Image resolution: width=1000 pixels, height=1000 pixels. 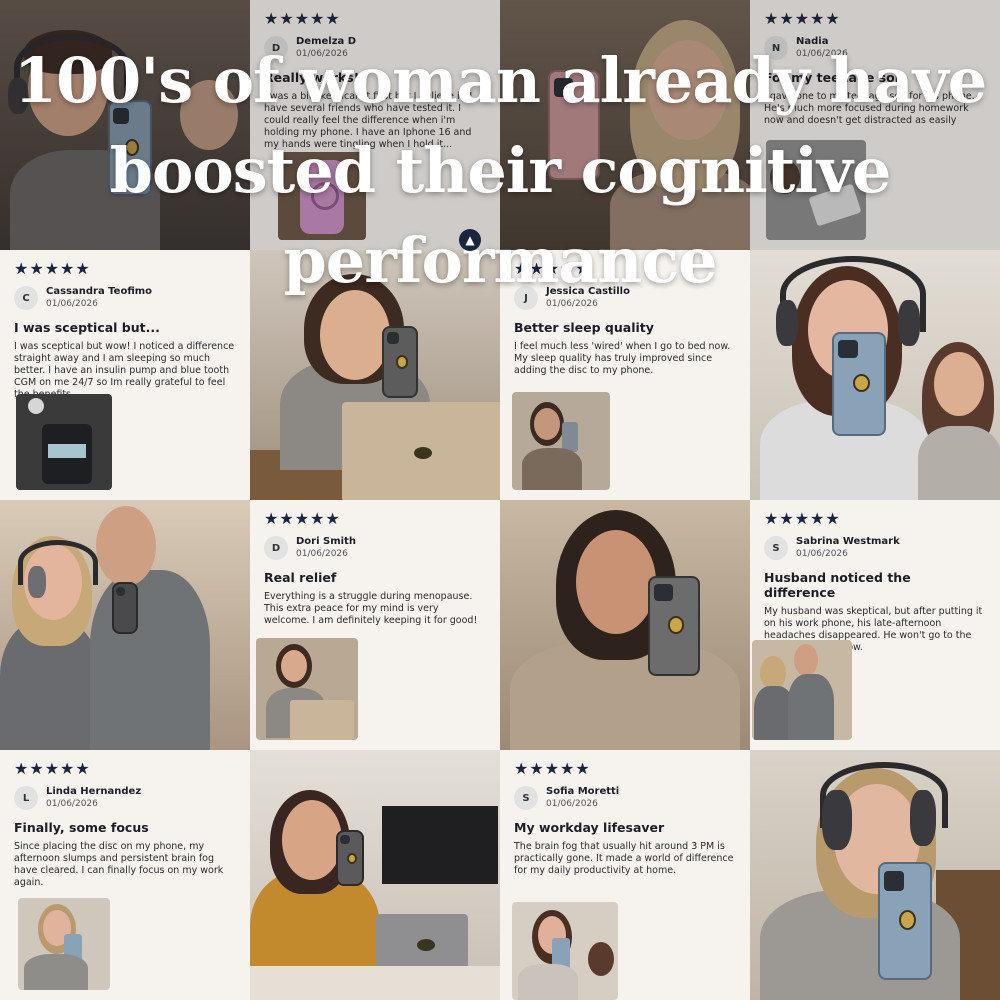 What do you see at coordinates (583, 791) in the screenshot?
I see `reviewer-name: Sofia Moretti` at bounding box center [583, 791].